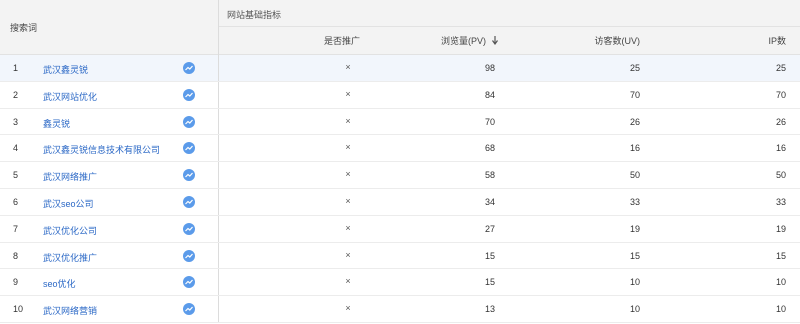 The width and height of the screenshot is (800, 324). I want to click on keyword-cell: 2 武汉网站优化, so click(109, 94).